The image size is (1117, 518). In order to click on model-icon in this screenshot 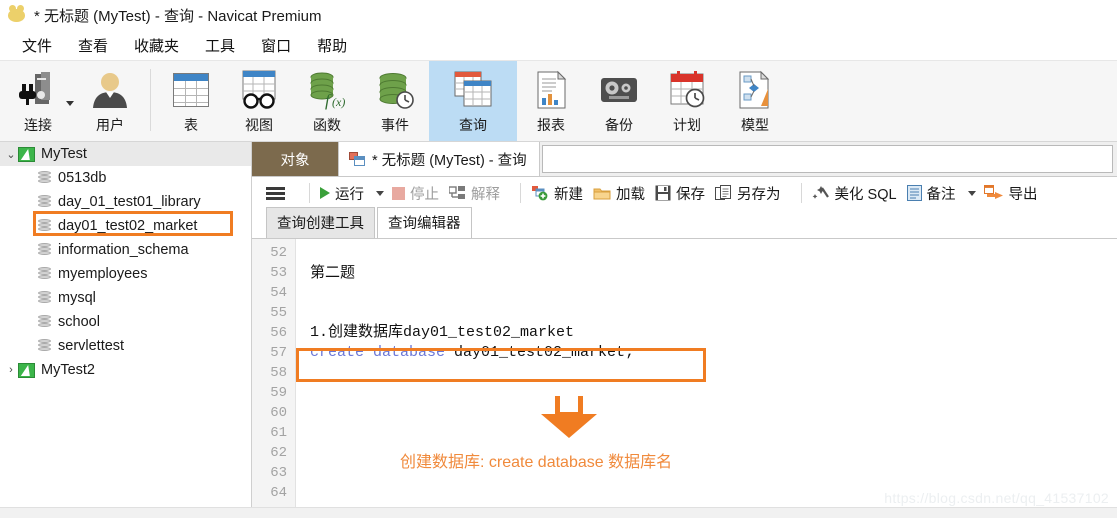, I will do `click(755, 90)`.